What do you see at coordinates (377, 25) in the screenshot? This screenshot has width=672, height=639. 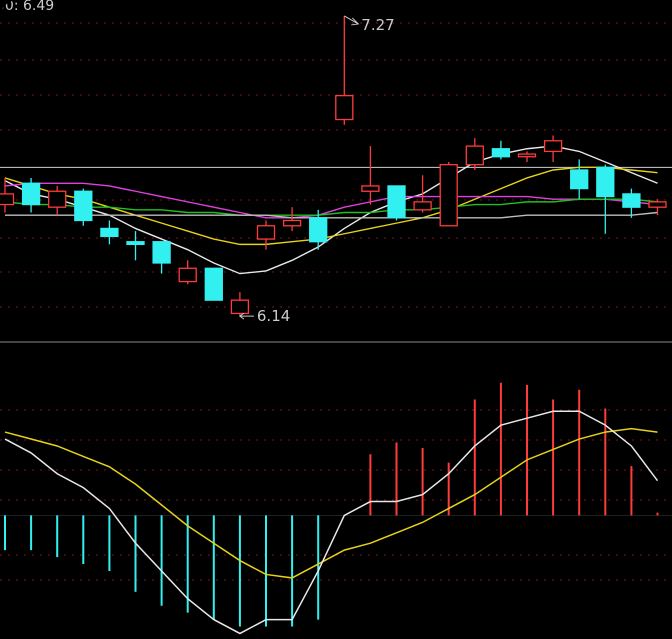 I see `high-price-label: 7.27` at bounding box center [377, 25].